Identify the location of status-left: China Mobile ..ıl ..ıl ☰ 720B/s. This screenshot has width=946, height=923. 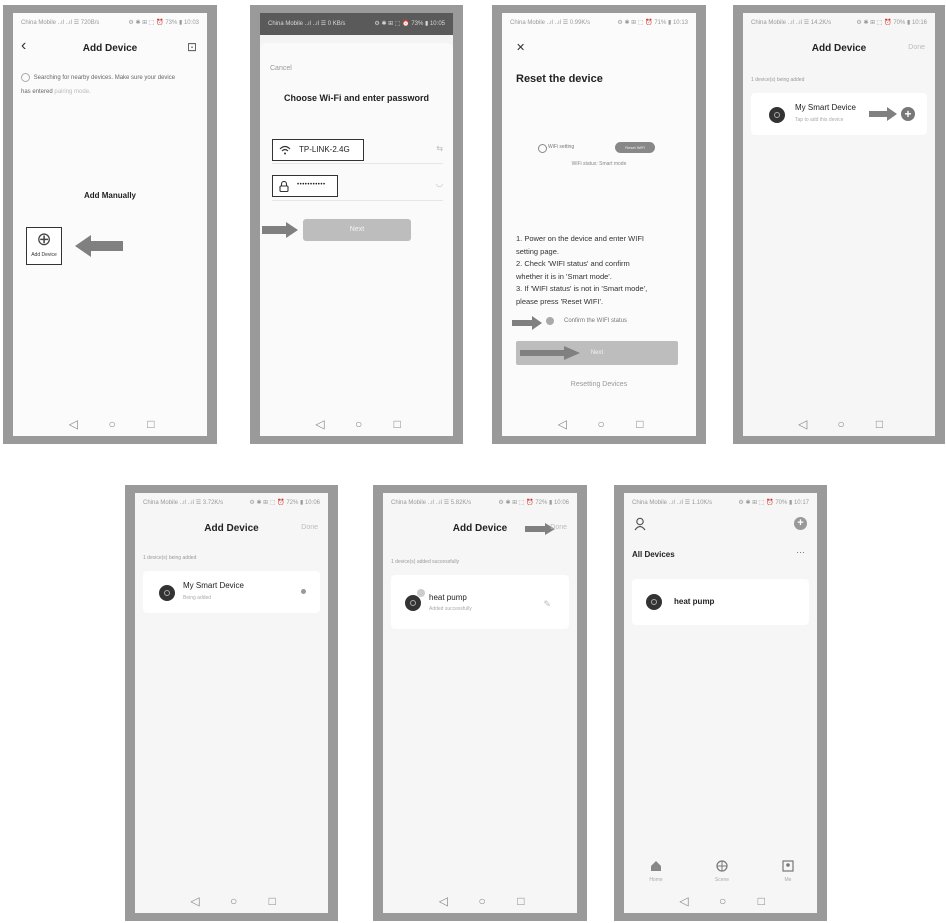
(60, 23).